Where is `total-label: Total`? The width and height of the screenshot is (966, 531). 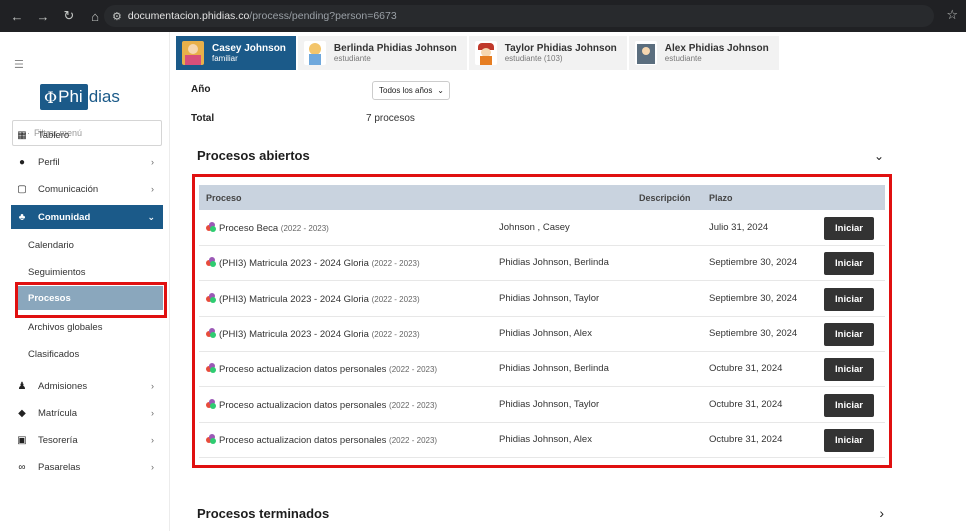 total-label: Total is located at coordinates (203, 118).